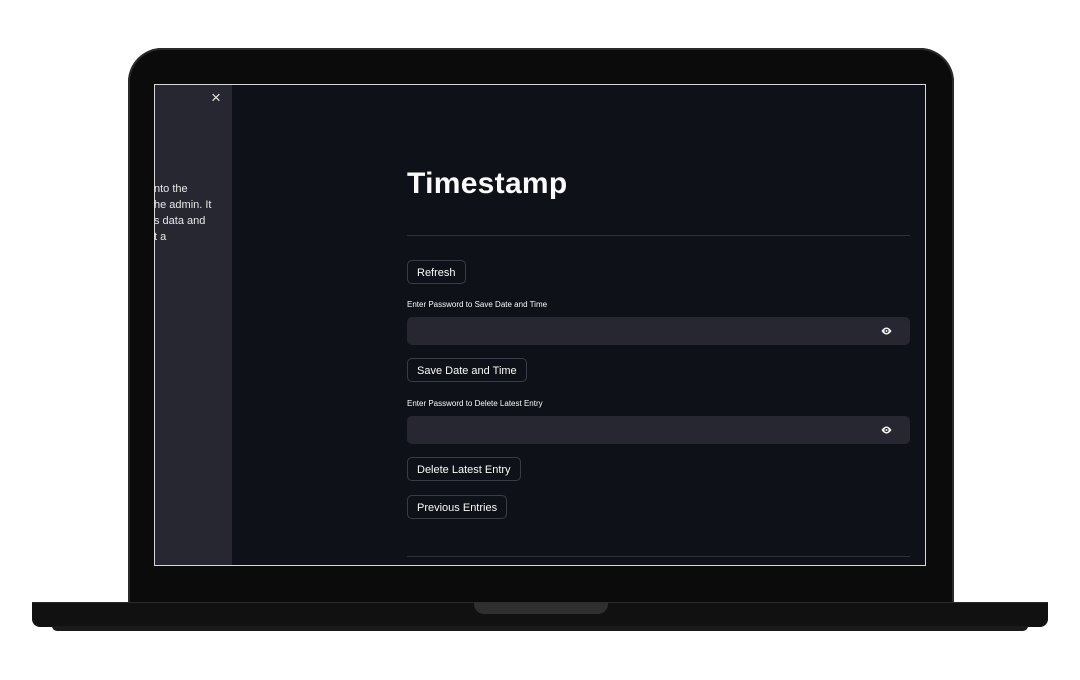 The width and height of the screenshot is (1080, 680). Describe the element at coordinates (467, 370) in the screenshot. I see `save-date-time-button: Save Date and Time` at that location.